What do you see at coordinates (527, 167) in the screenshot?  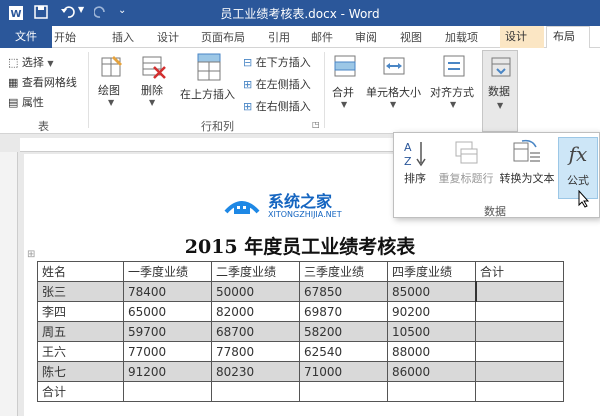 I see `convert-to-text-button: 转换为文本` at bounding box center [527, 167].